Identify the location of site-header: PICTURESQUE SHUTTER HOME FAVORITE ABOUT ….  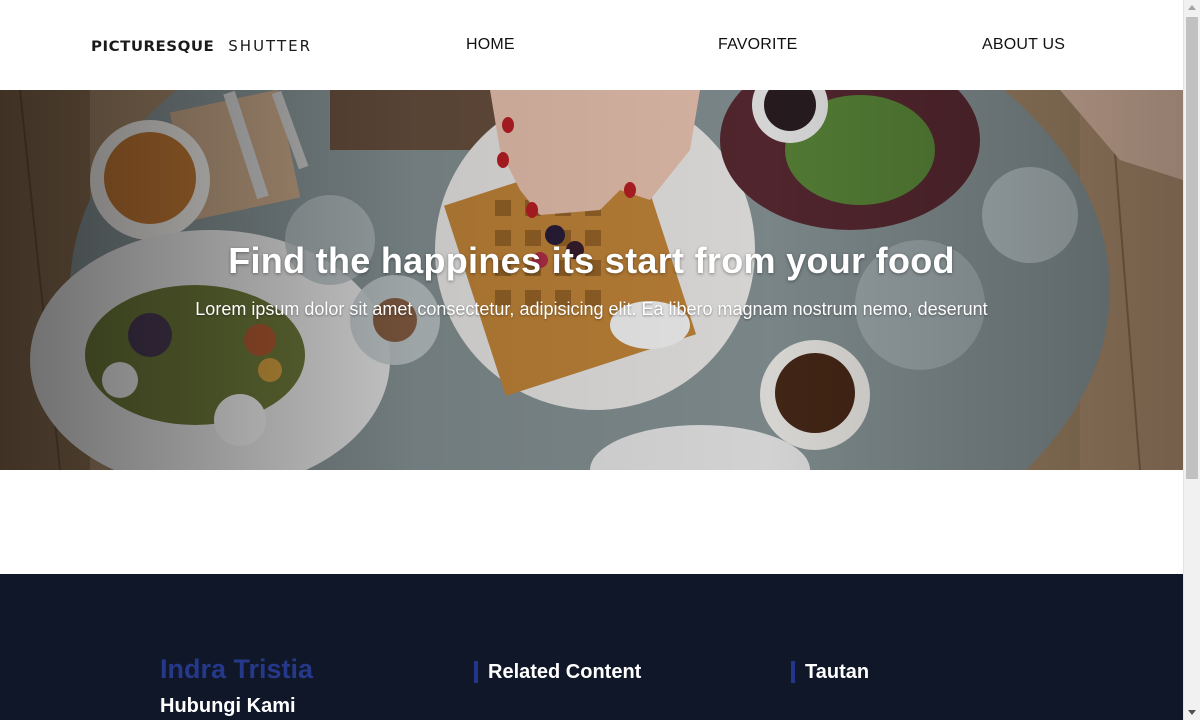
(591, 45).